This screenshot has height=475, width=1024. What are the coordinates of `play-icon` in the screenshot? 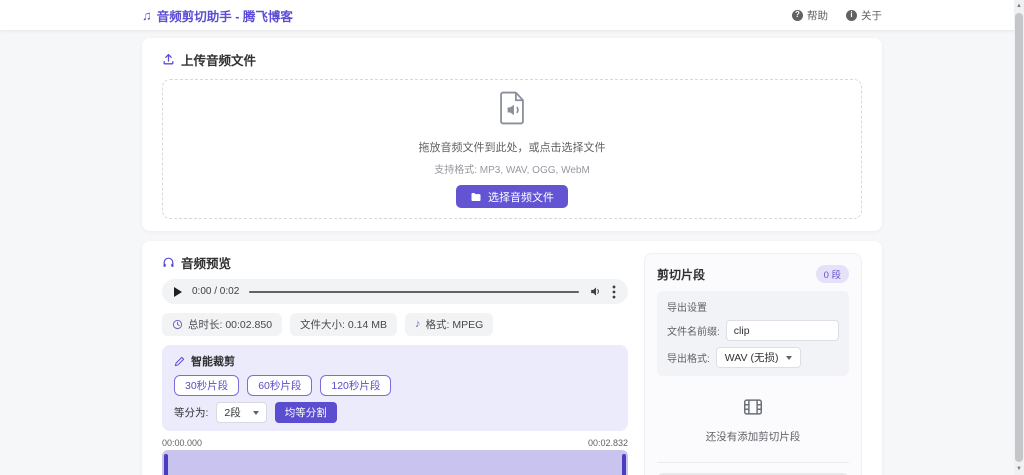 It's located at (178, 291).